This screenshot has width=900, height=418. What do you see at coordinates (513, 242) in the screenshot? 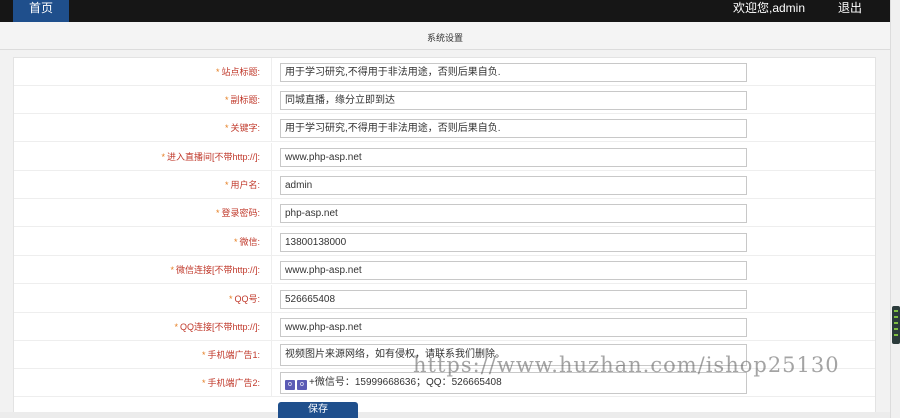
I see `wechat-input: 13800138000` at bounding box center [513, 242].